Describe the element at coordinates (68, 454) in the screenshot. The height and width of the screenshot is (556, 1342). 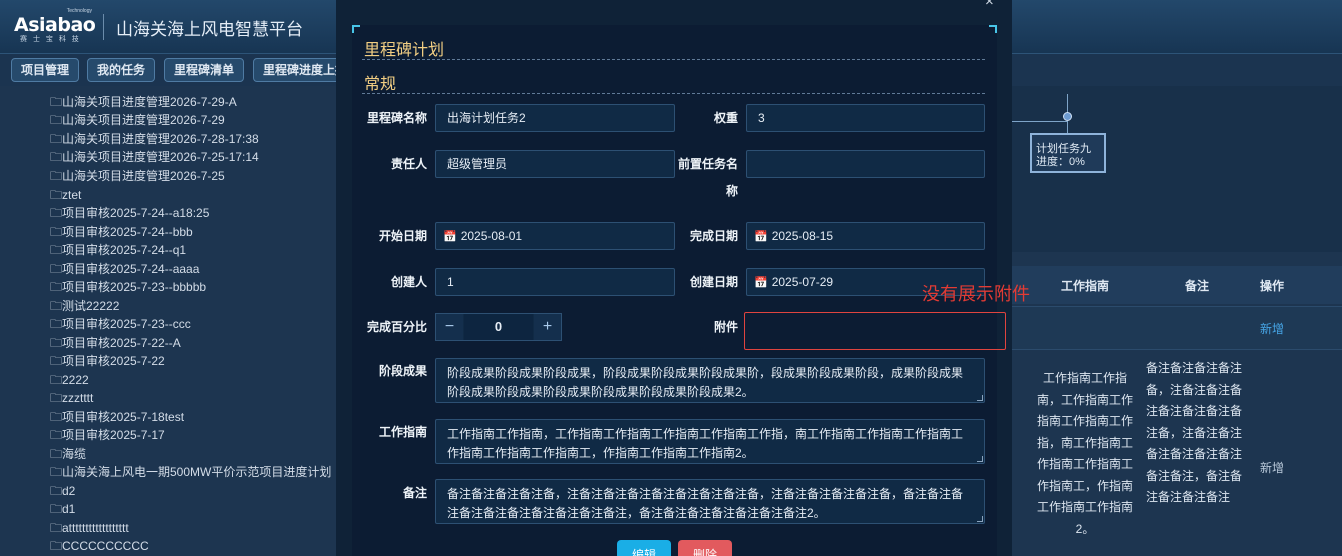
I see `tree-item: 🗀海缆` at that location.